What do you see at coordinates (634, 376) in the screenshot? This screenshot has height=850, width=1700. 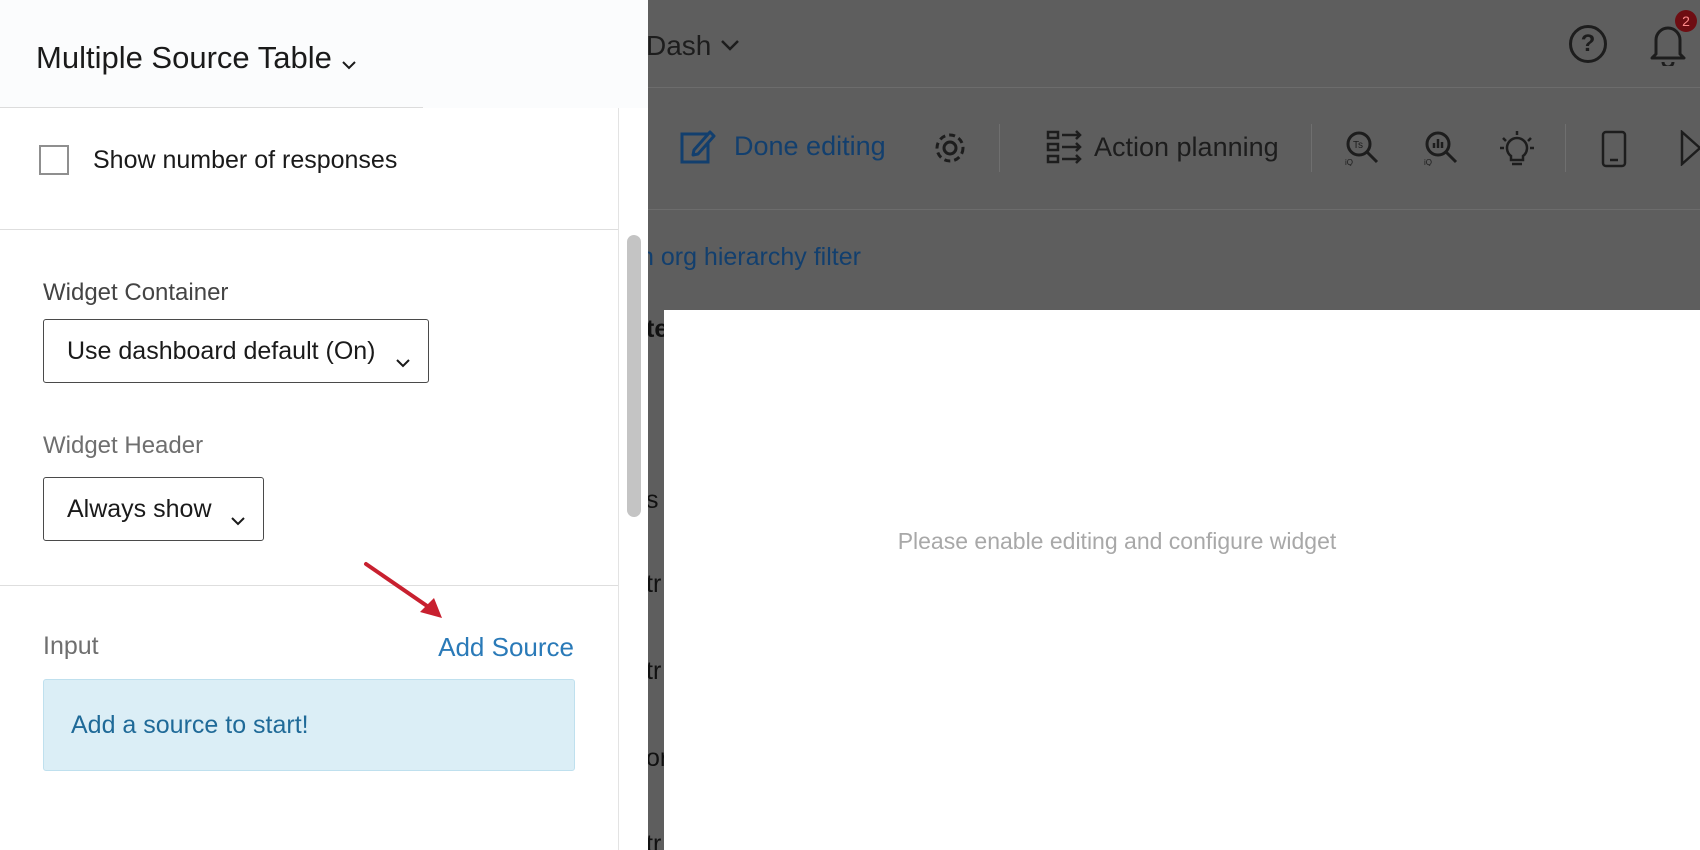 I see `panel-scrollbar` at bounding box center [634, 376].